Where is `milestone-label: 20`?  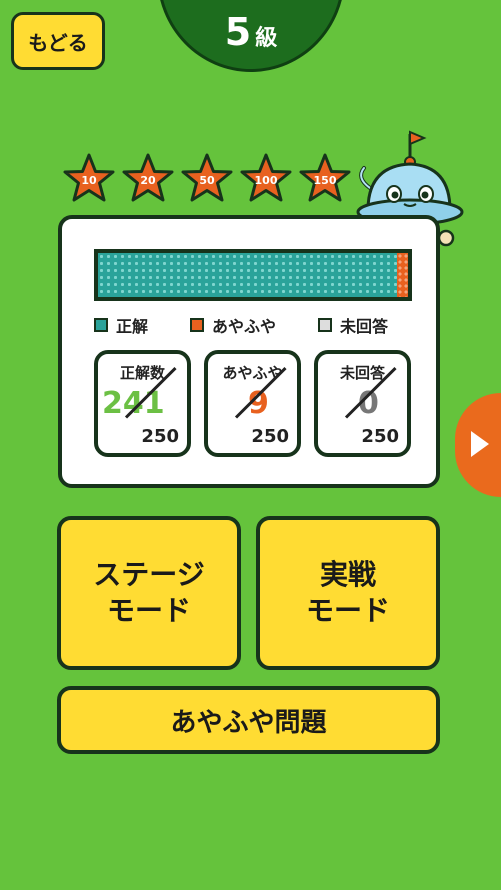
milestone-label: 20 is located at coordinates (148, 180).